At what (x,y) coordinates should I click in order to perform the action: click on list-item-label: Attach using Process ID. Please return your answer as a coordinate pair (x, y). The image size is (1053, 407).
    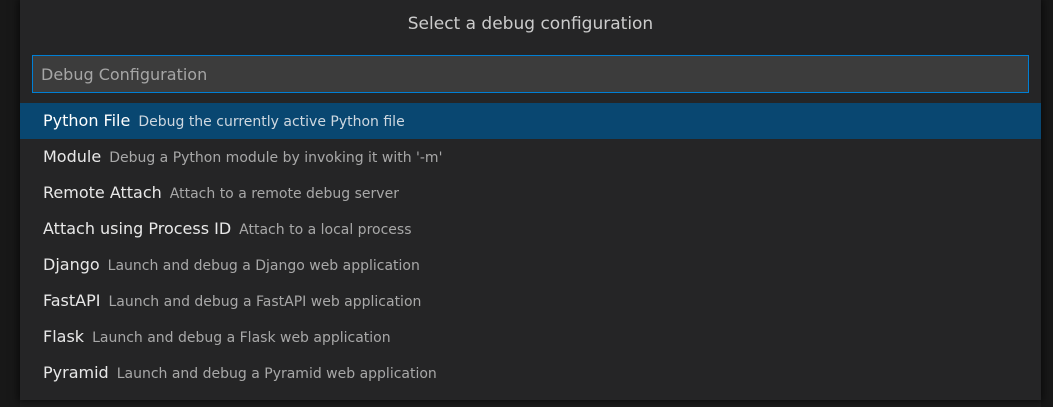
    Looking at the image, I should click on (137, 228).